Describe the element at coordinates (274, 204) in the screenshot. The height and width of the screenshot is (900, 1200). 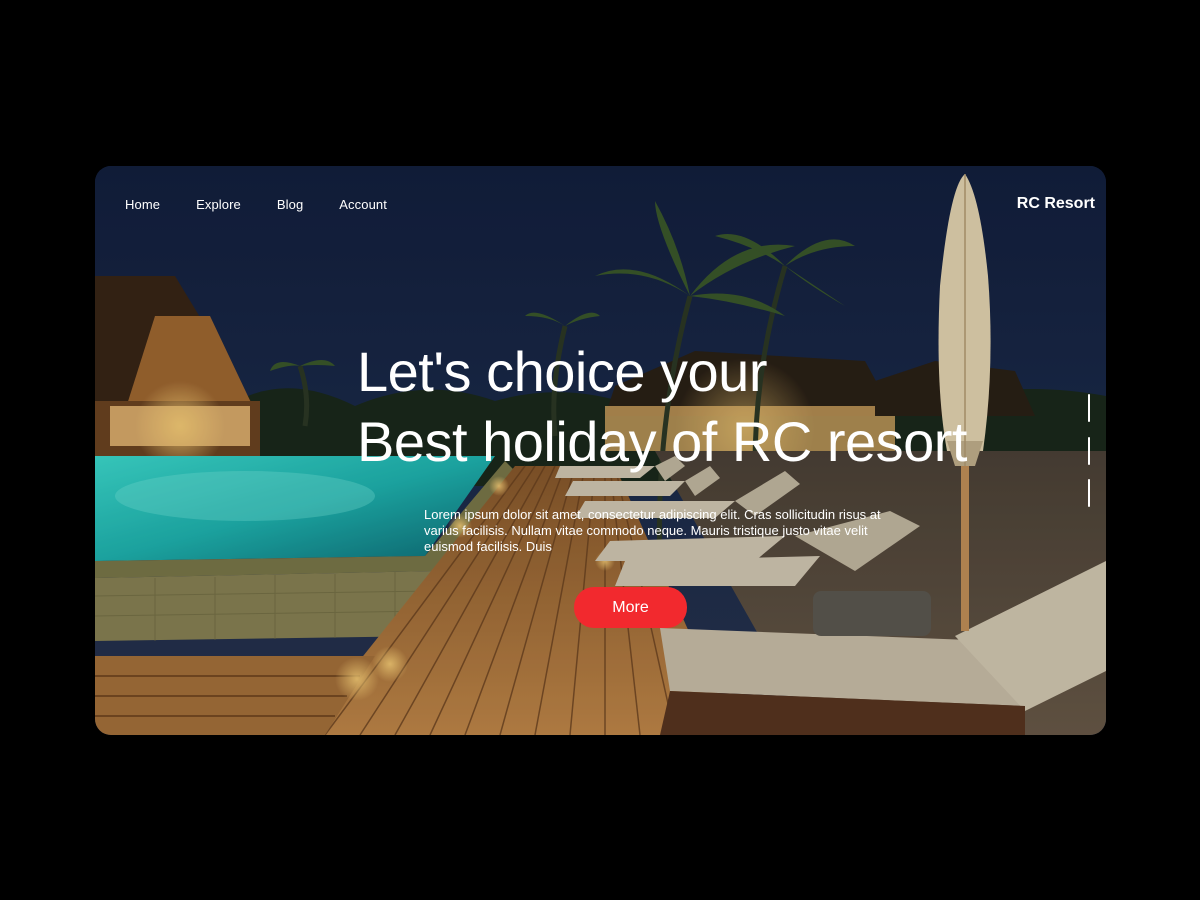
I see `main-nav: Home Explore Blog Account` at that location.